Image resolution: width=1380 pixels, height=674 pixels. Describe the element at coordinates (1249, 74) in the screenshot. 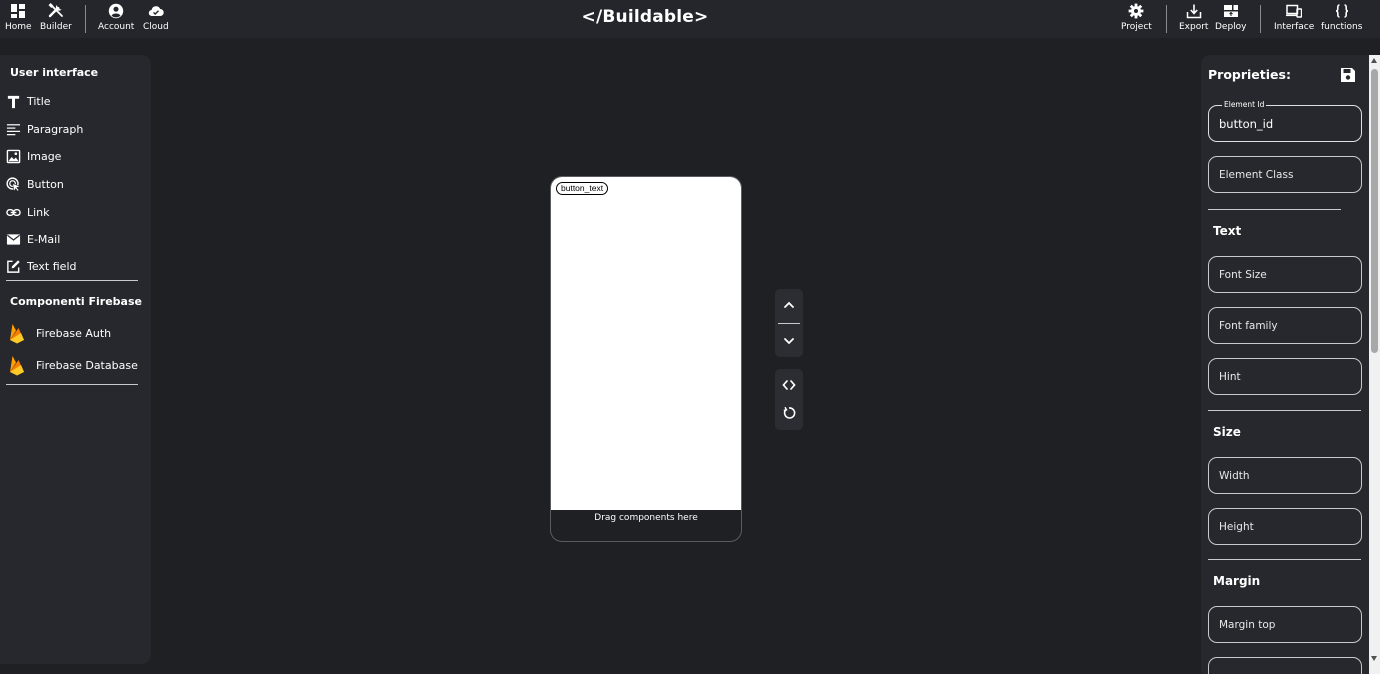

I see `properties-title: Proprieties:` at that location.